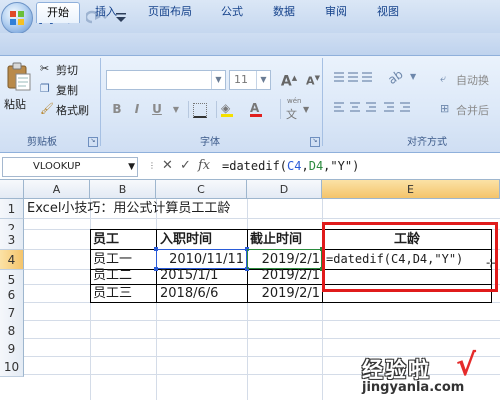 This screenshot has width=500, height=400. I want to click on font-color-button: A, so click(259, 109).